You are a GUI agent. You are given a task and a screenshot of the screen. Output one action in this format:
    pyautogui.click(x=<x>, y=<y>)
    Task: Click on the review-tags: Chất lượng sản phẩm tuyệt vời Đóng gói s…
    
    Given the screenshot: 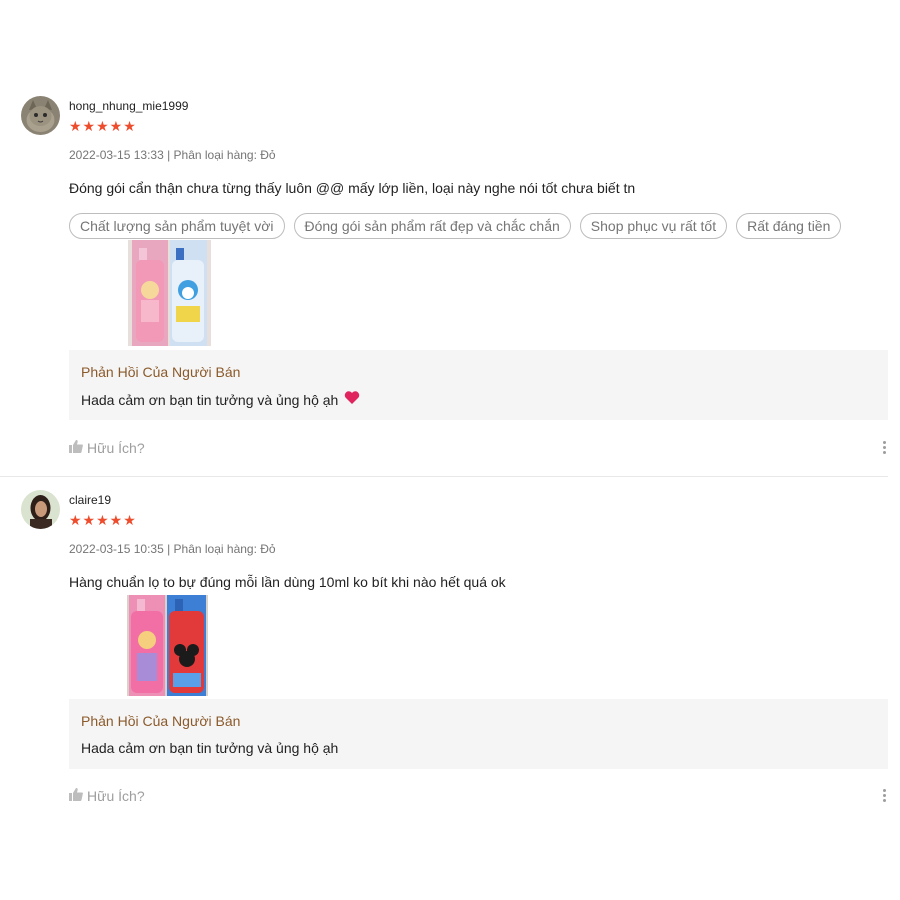 What is the action you would take?
    pyautogui.click(x=455, y=226)
    